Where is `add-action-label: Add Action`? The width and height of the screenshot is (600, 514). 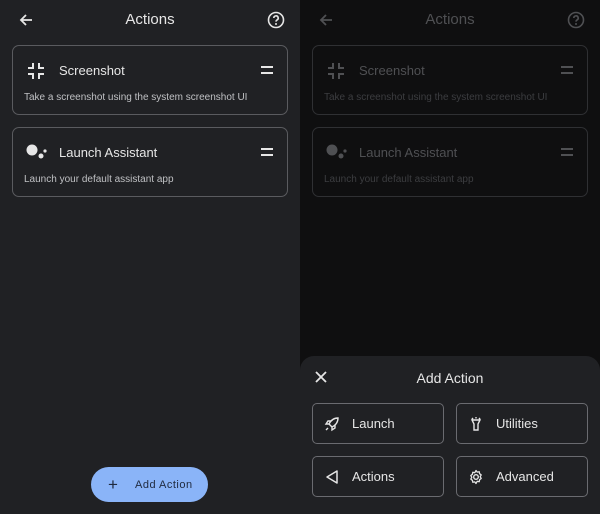 add-action-label: Add Action is located at coordinates (164, 484).